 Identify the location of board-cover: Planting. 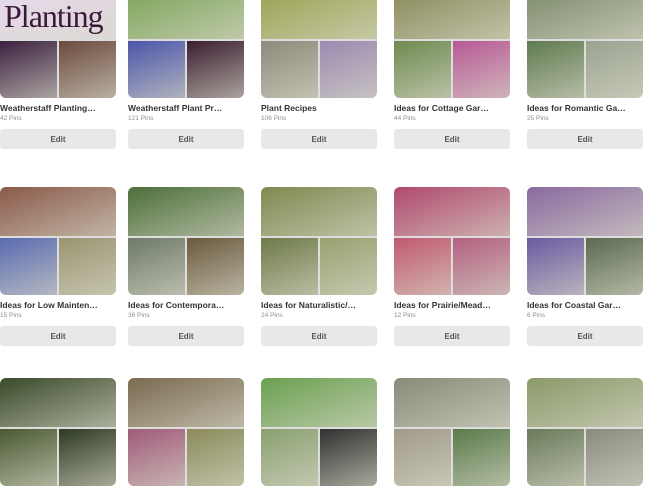
(58, 49).